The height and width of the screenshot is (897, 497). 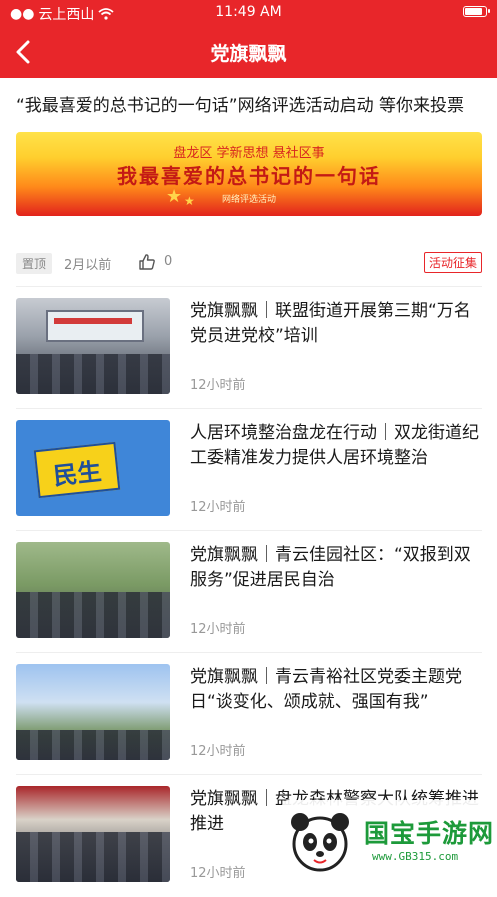 I want to click on battery-icon, so click(x=476, y=11).